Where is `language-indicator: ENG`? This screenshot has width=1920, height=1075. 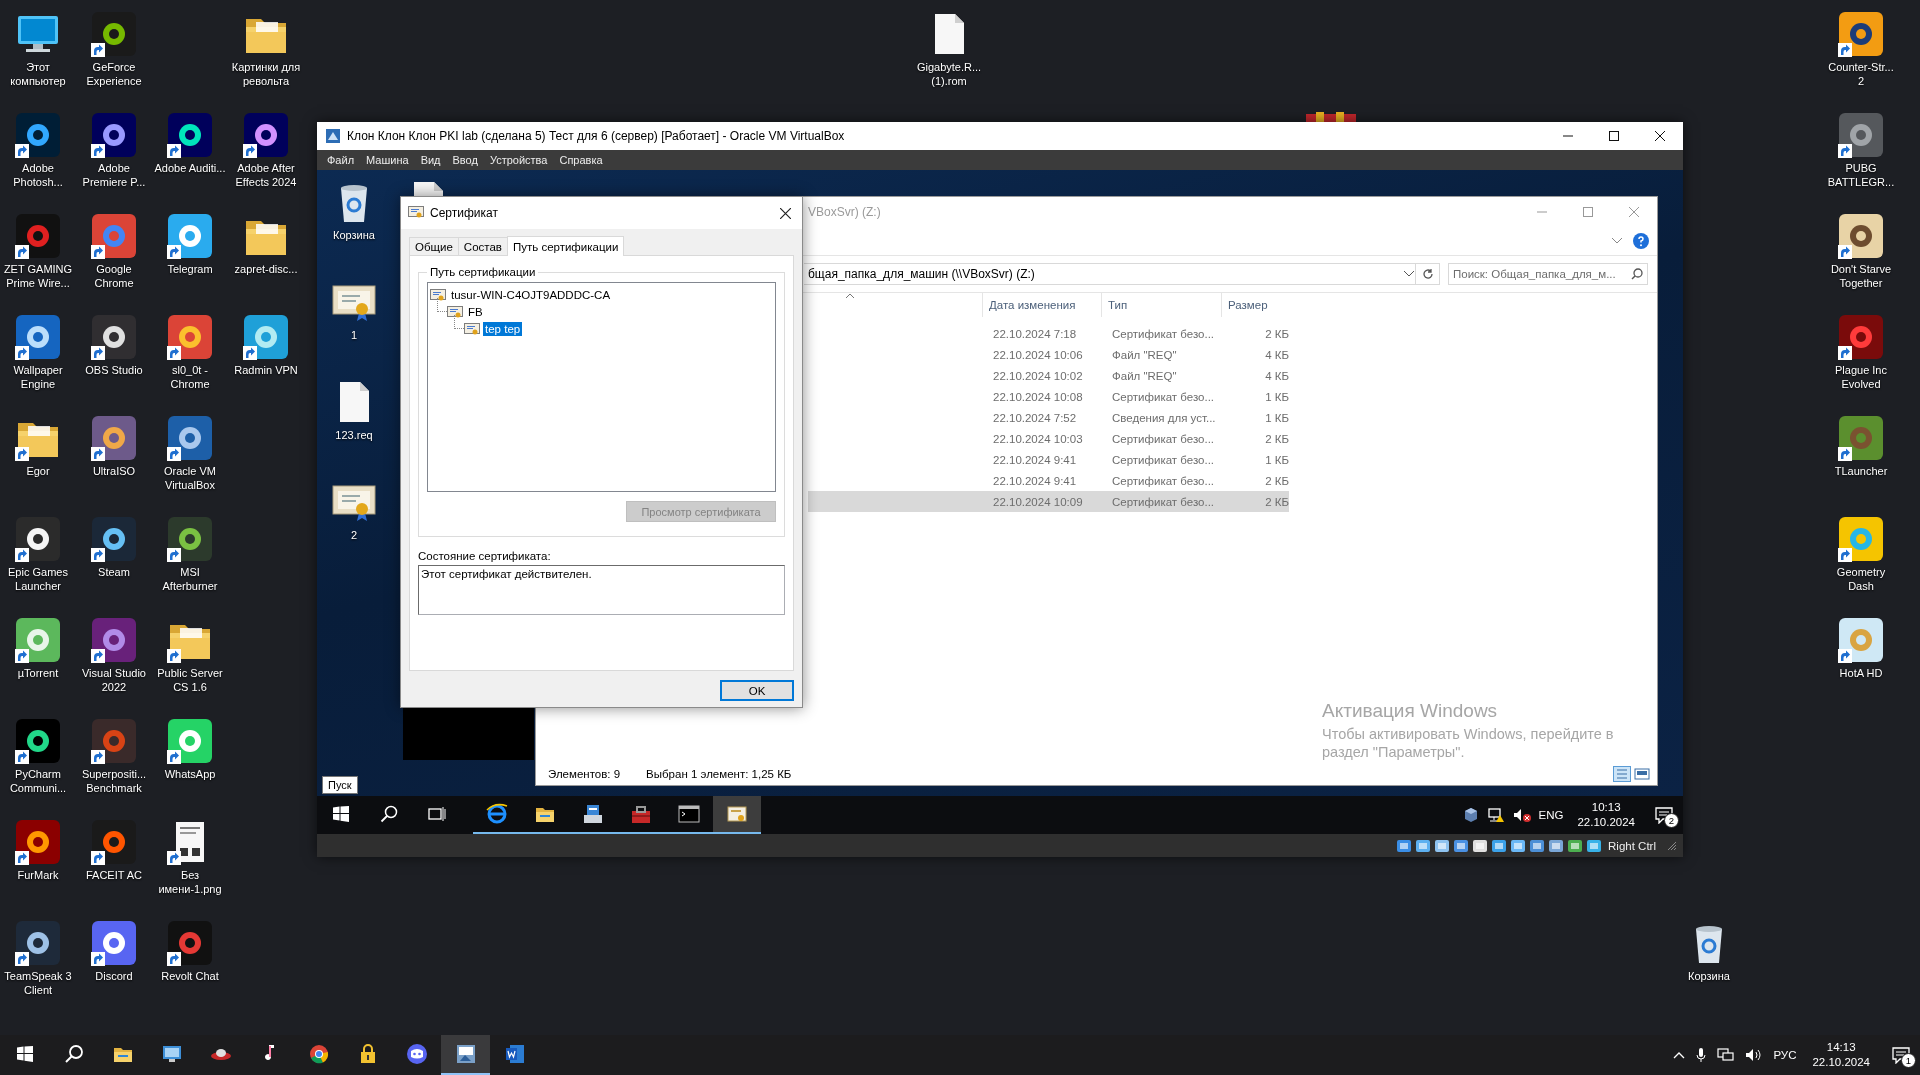
language-indicator: ENG is located at coordinates (1551, 815).